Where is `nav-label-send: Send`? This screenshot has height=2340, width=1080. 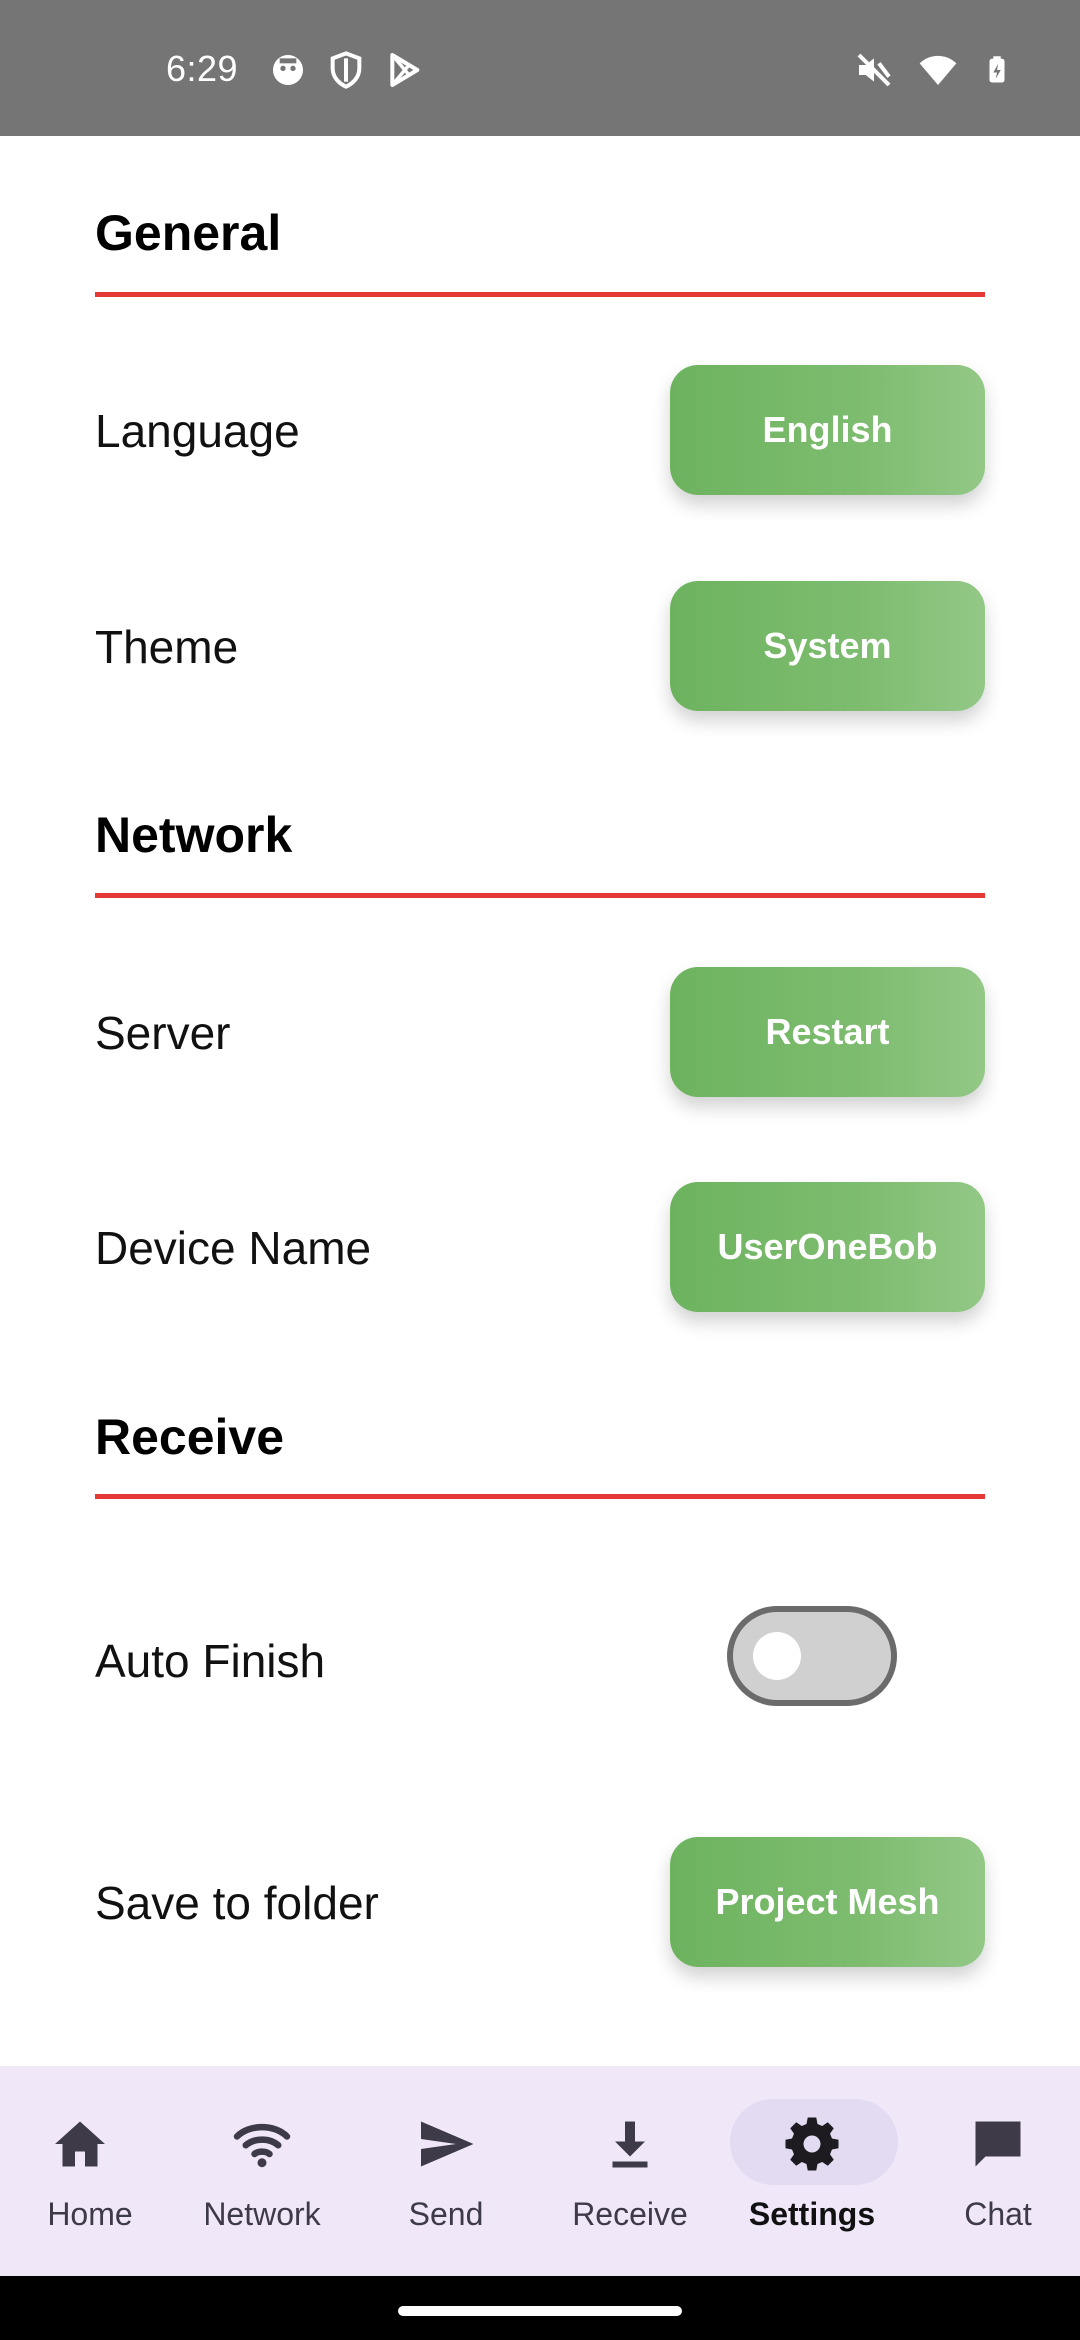
nav-label-send: Send is located at coordinates (446, 2214).